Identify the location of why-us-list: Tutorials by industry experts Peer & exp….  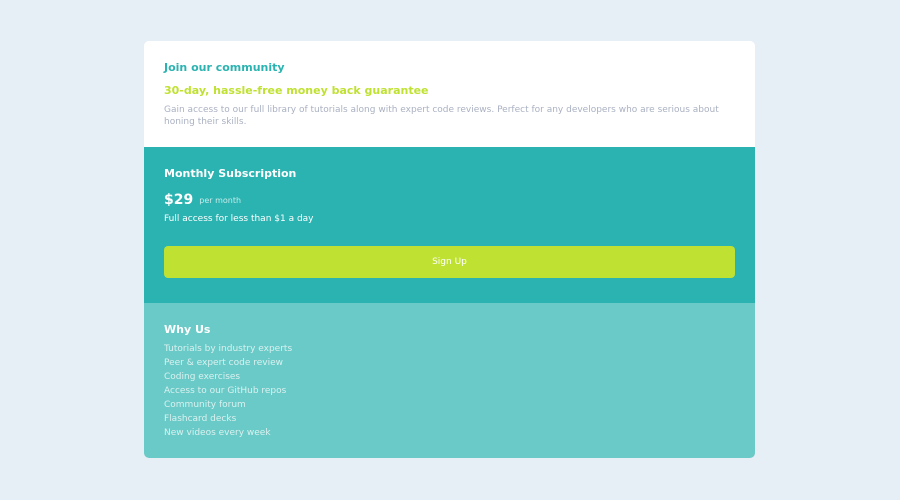
(228, 391).